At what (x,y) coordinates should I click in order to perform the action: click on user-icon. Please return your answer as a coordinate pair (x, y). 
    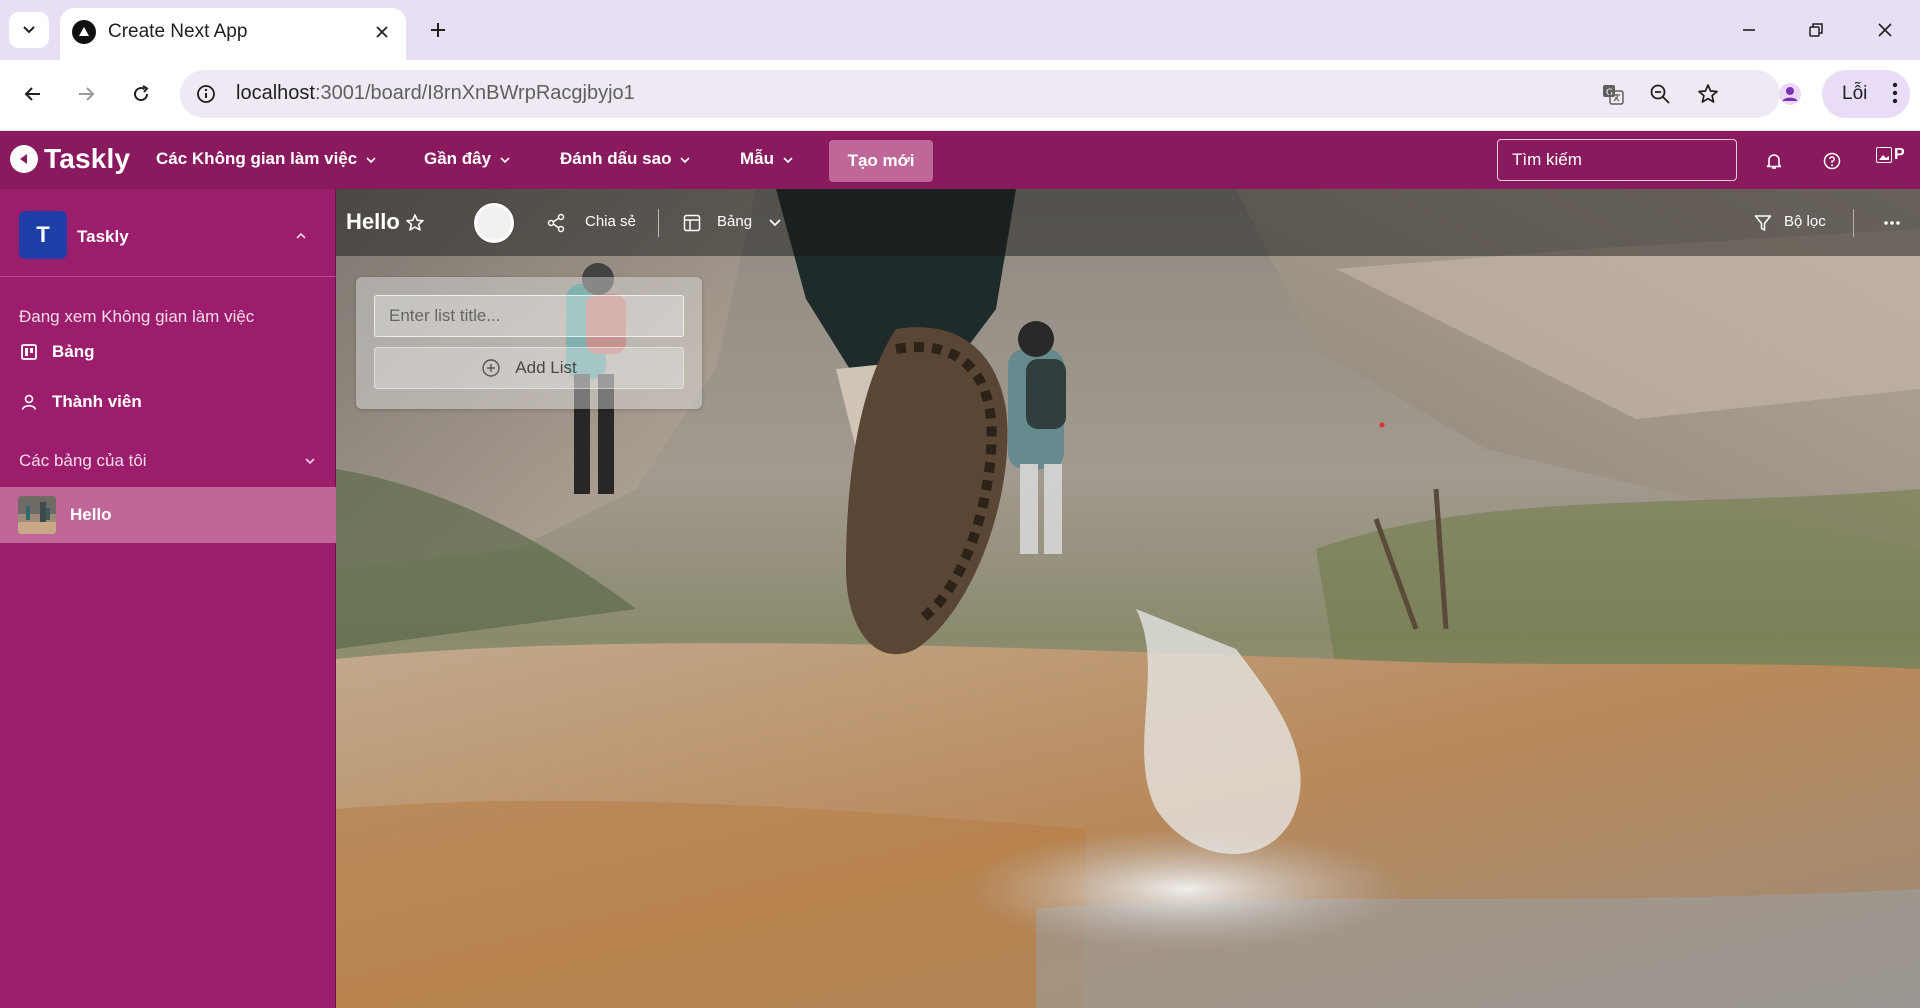
    Looking at the image, I should click on (29, 402).